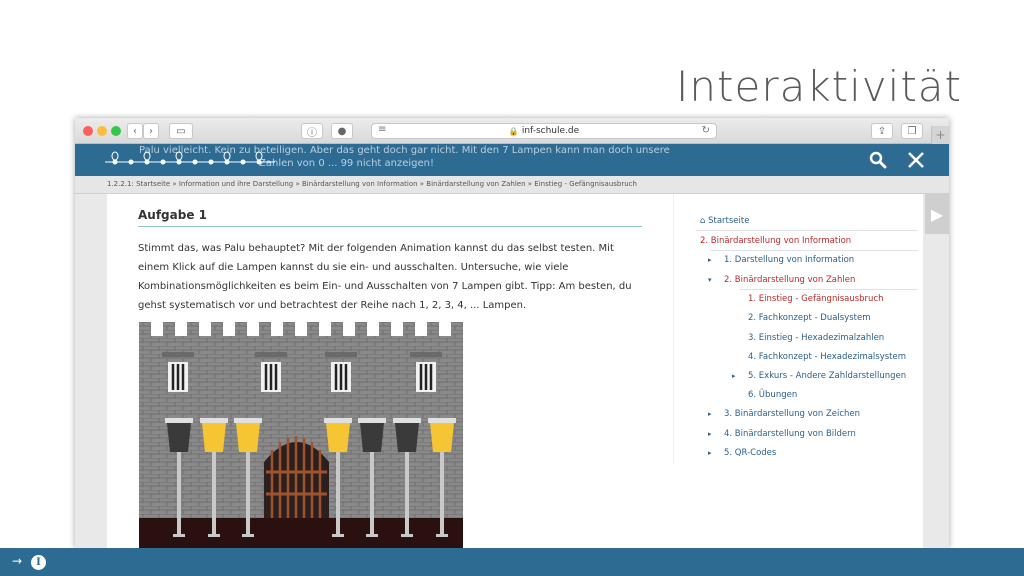  What do you see at coordinates (301, 435) in the screenshot?
I see `castle-animation` at bounding box center [301, 435].